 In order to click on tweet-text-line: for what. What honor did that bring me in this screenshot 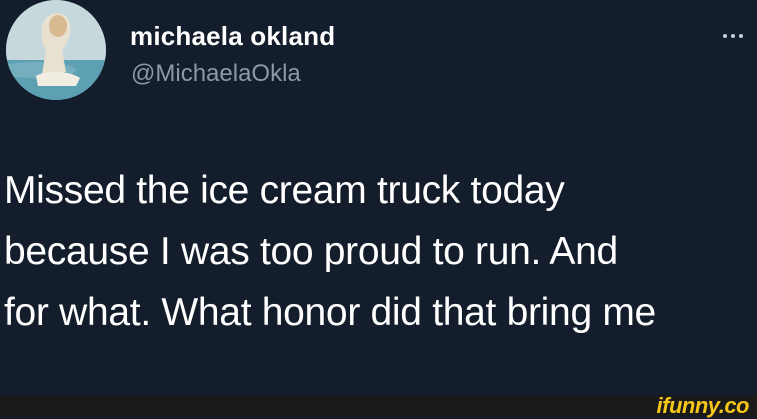, I will do `click(330, 312)`.